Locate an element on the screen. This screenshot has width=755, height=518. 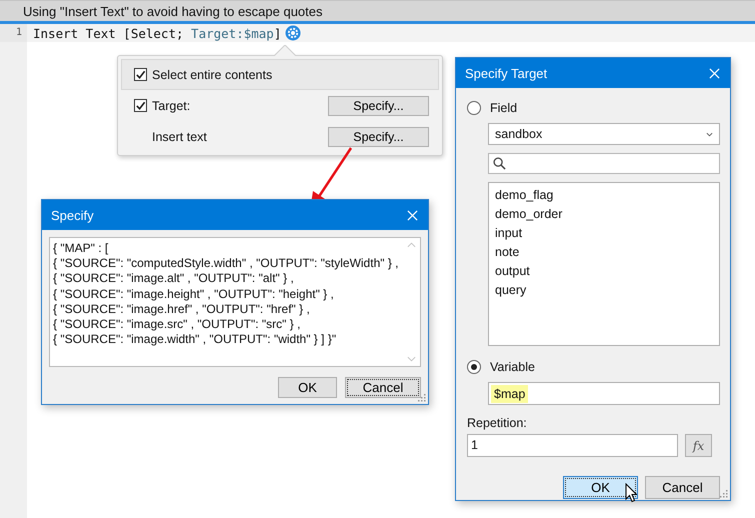
gear-icon is located at coordinates (293, 33).